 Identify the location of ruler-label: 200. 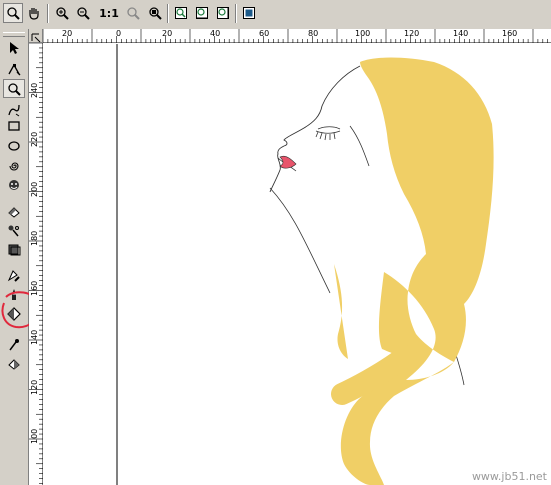
(34, 189).